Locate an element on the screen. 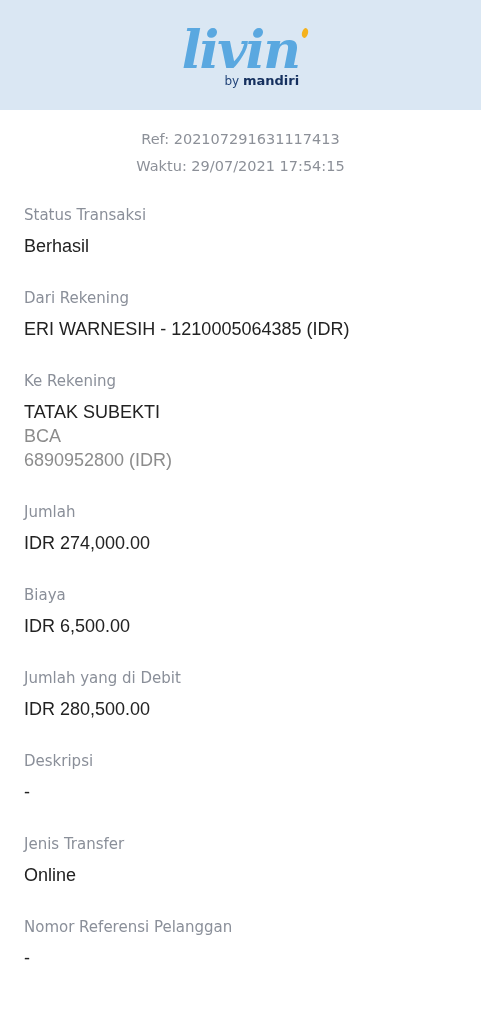 This screenshot has height=1024, width=481. field-label: Biaya is located at coordinates (45, 595).